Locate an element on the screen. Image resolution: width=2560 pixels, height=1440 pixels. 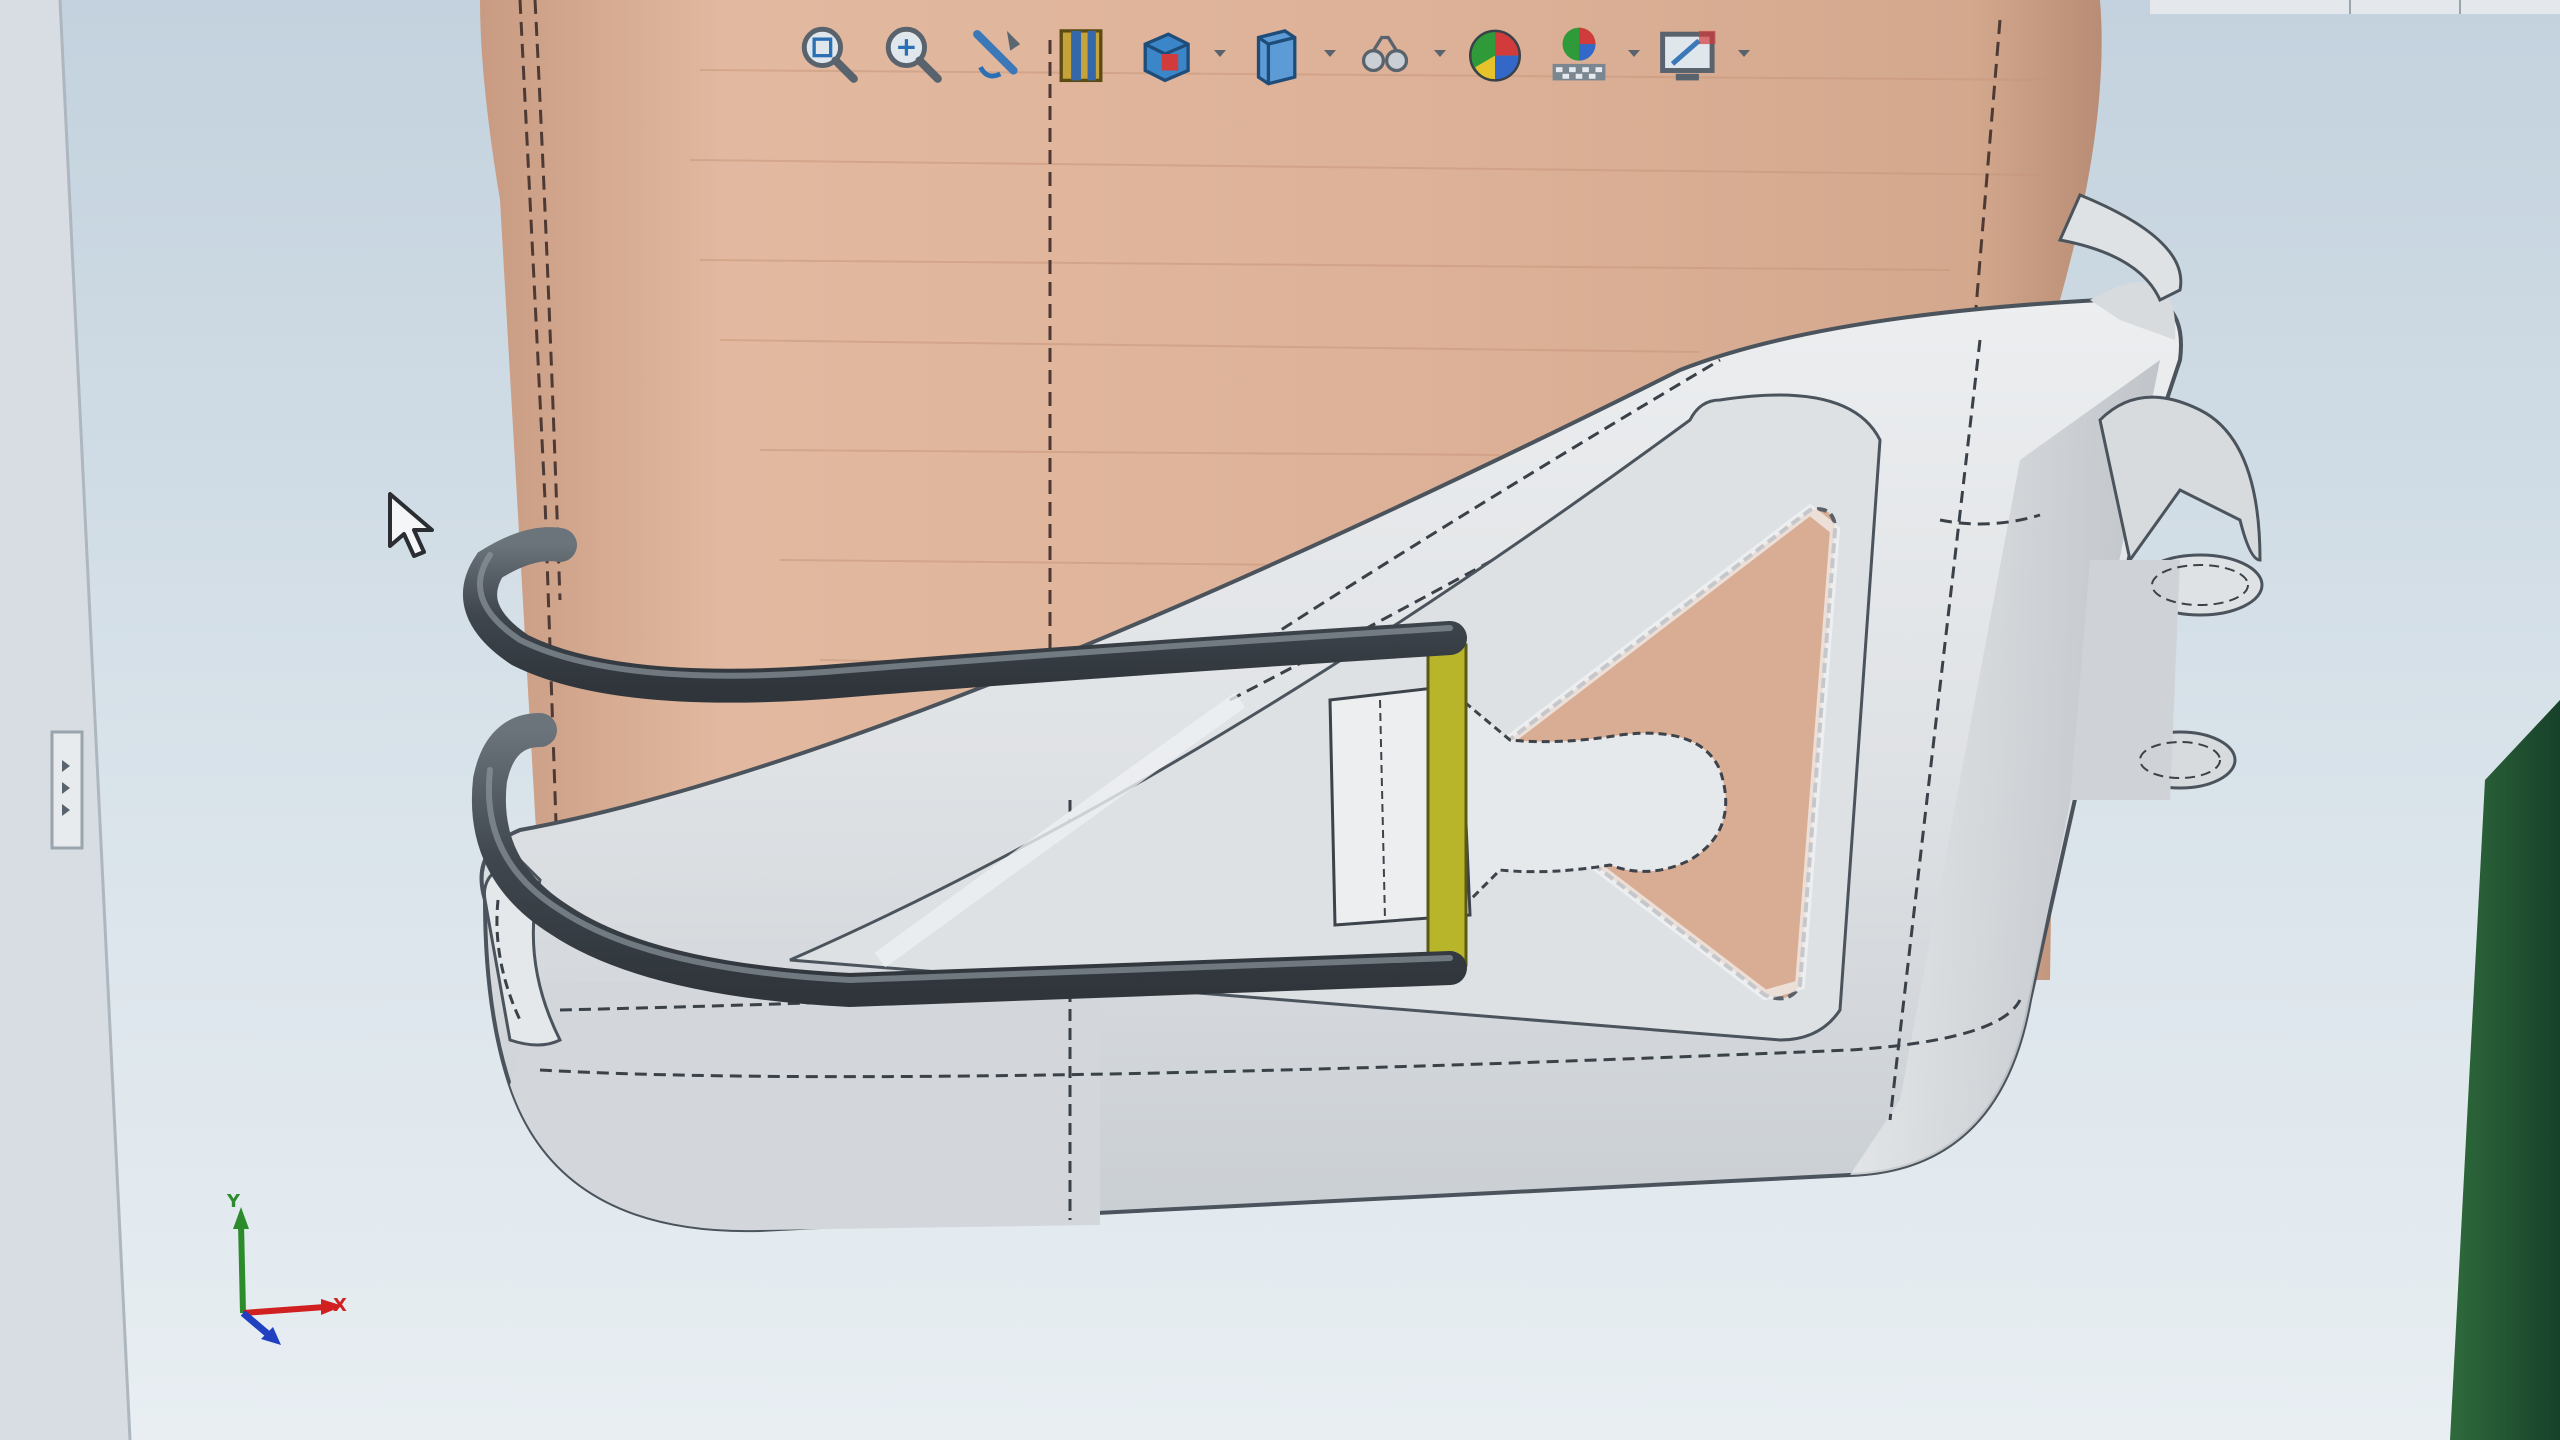
reference-triad: X Y is located at coordinates (290, 1278).